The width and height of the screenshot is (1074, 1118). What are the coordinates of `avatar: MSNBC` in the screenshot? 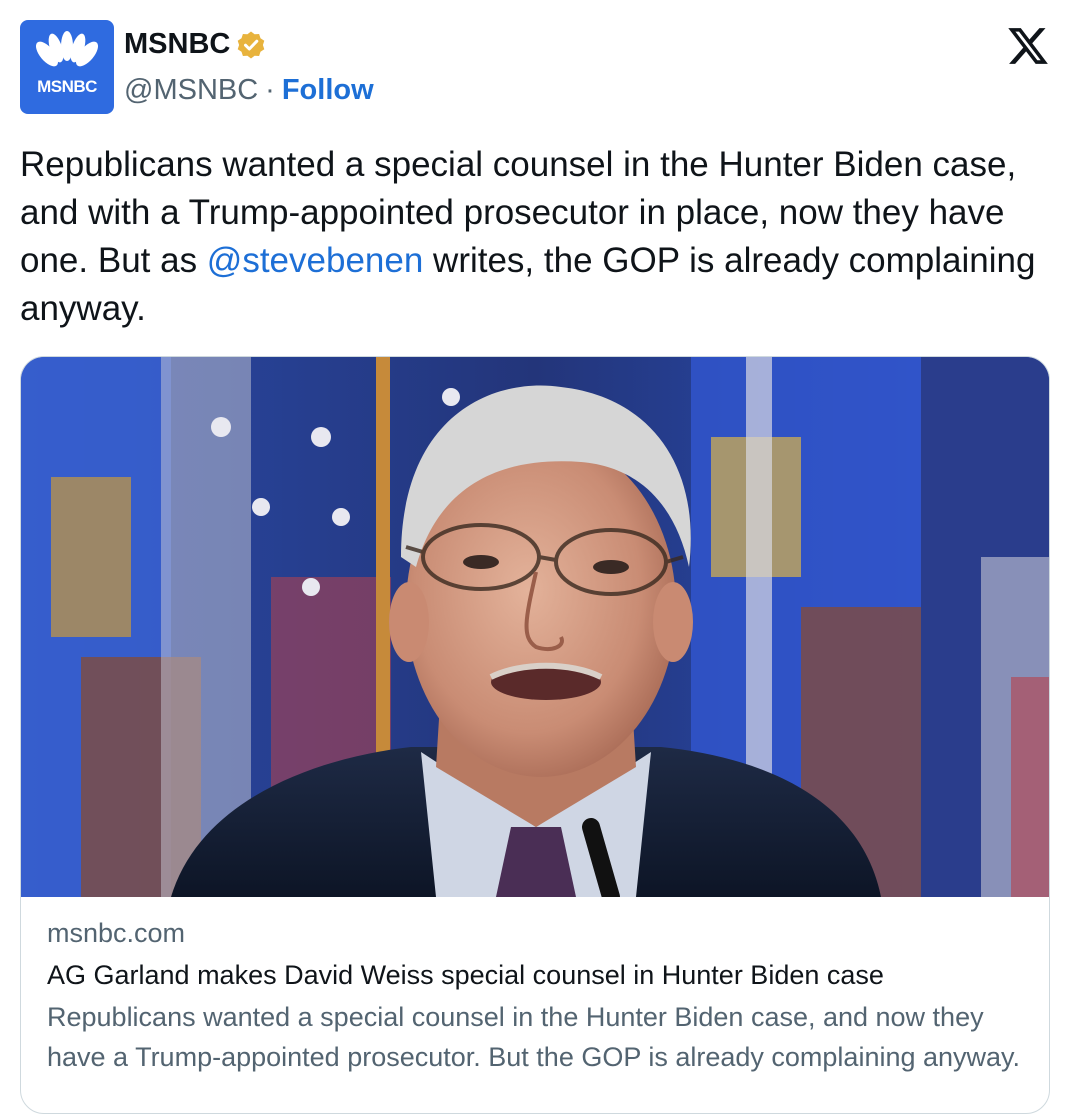 It's located at (67, 67).